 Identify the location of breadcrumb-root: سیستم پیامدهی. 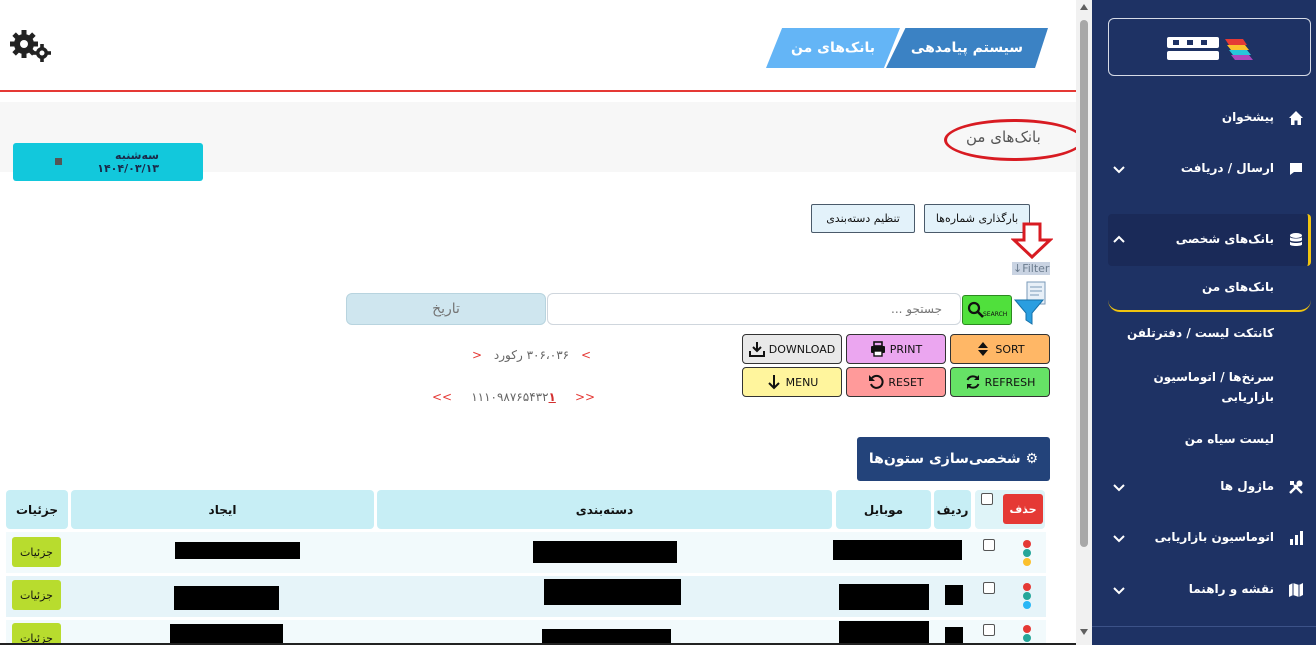
(967, 48).